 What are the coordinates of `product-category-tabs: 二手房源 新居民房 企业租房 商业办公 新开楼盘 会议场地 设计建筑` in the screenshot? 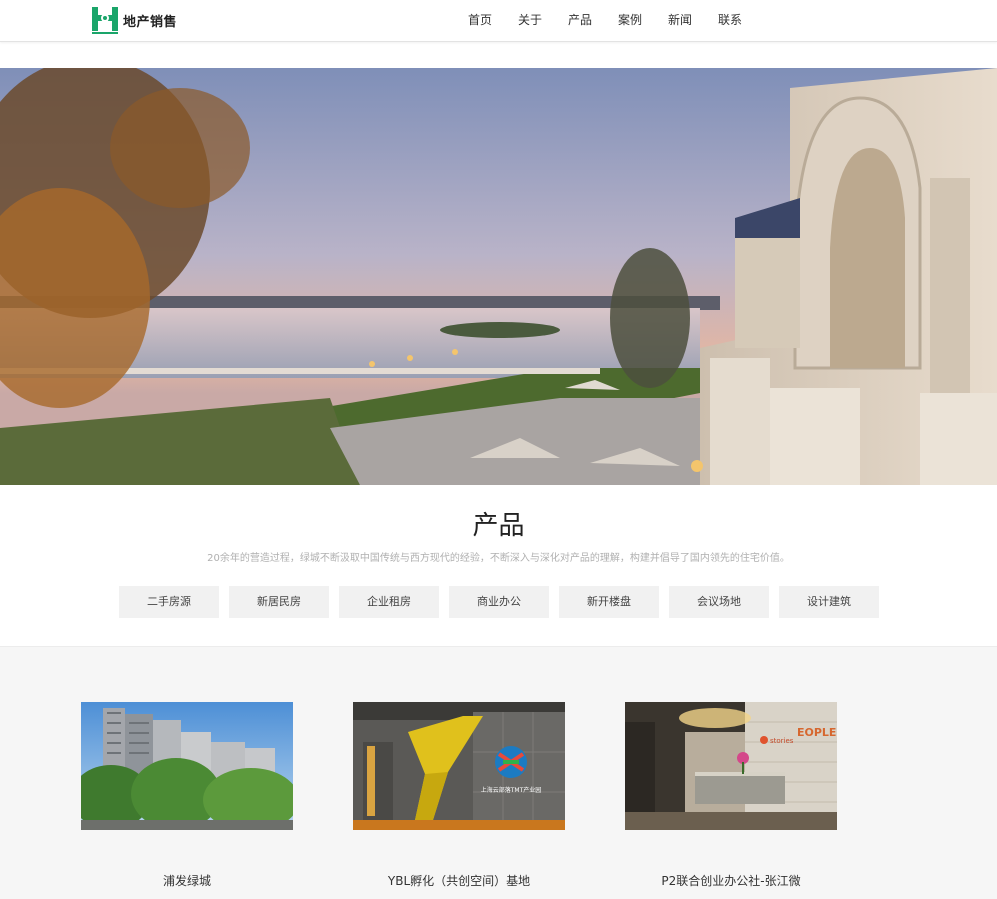 It's located at (504, 602).